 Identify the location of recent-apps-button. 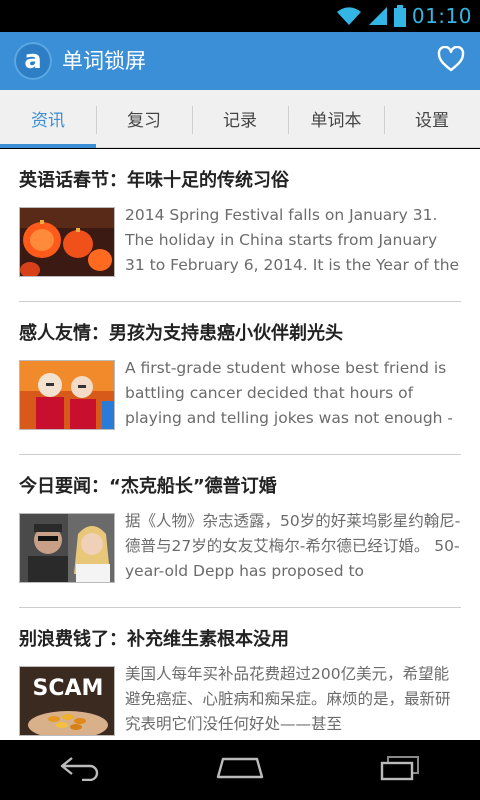
(400, 770).